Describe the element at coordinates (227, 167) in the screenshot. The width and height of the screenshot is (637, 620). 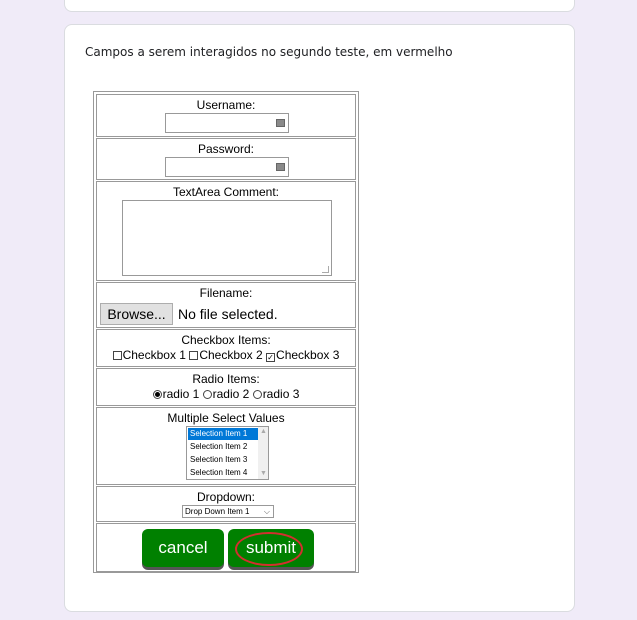
I see `password-input` at that location.